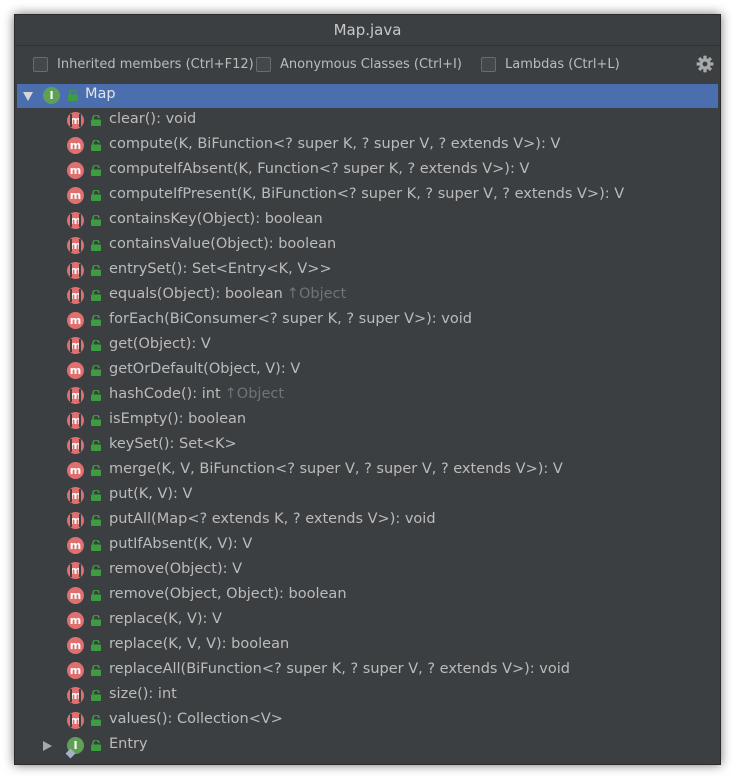 This screenshot has height=777, width=734. What do you see at coordinates (367, 571) in the screenshot?
I see `tree-node-method: m remove(Object): V` at bounding box center [367, 571].